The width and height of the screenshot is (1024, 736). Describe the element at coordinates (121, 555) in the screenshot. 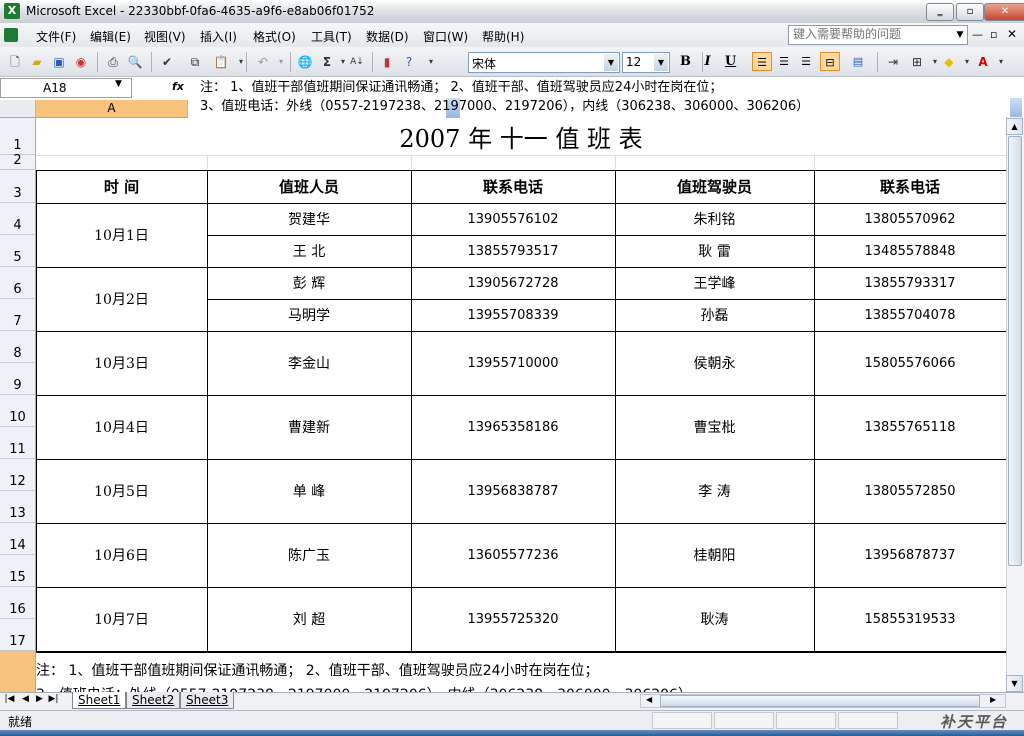

I see `date-cell: 10月6日` at that location.